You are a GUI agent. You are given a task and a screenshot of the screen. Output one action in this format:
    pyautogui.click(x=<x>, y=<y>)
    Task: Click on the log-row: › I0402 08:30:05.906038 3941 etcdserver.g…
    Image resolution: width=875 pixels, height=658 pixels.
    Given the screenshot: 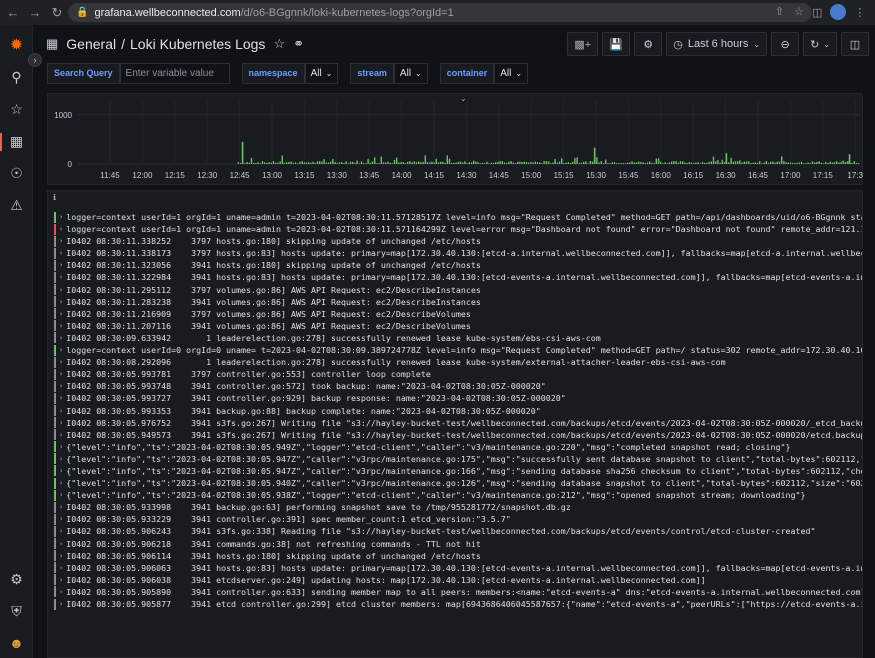 What is the action you would take?
    pyautogui.click(x=458, y=580)
    